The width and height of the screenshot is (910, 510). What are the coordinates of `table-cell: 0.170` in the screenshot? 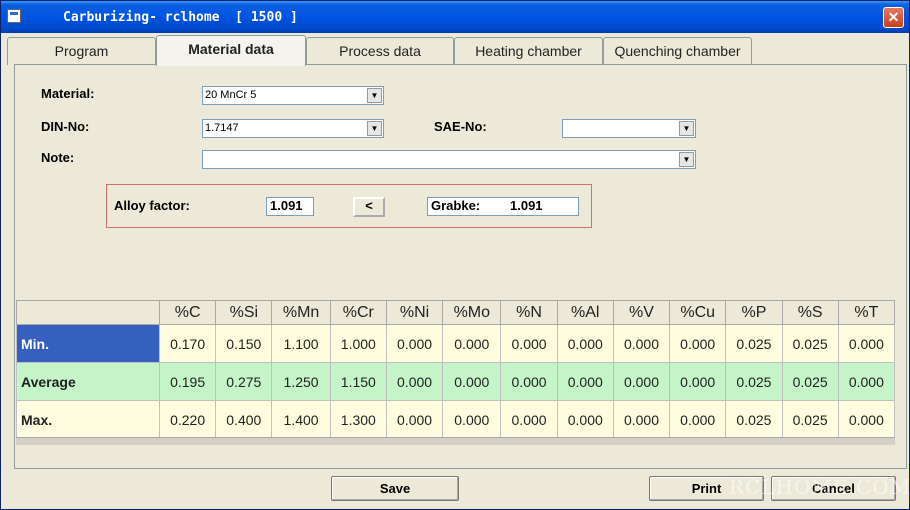 It's located at (187, 343).